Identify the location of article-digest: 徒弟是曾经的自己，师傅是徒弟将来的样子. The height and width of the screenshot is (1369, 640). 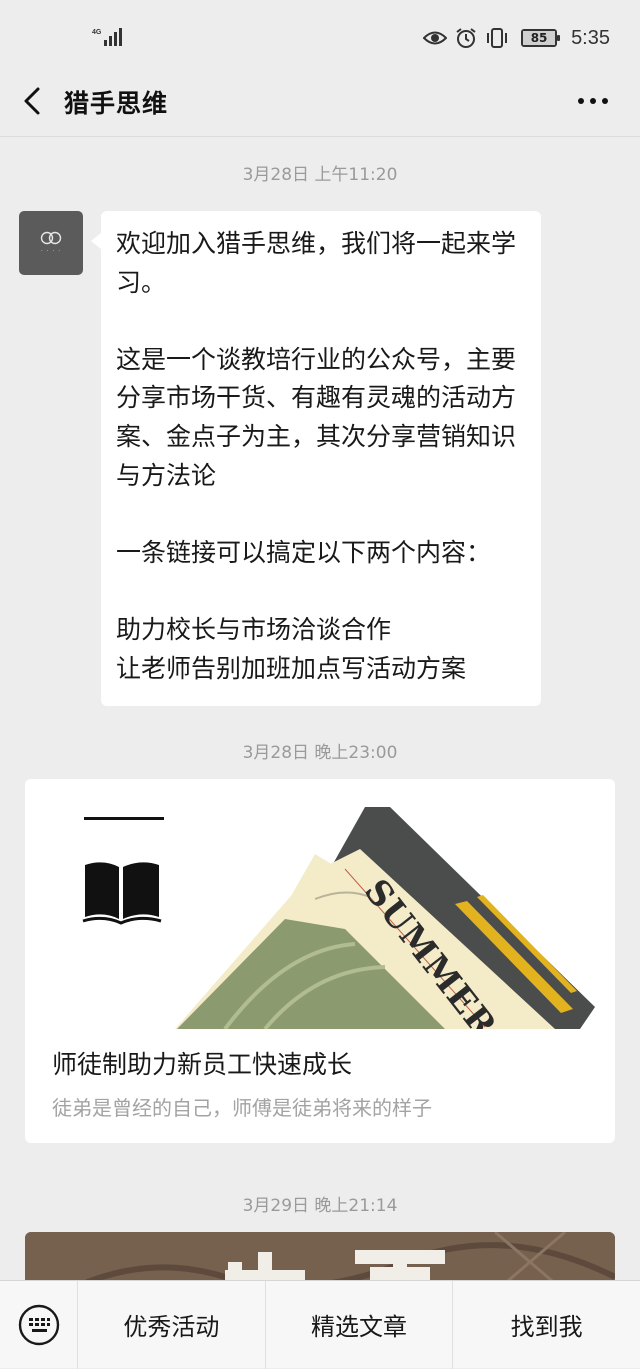
(242, 1108).